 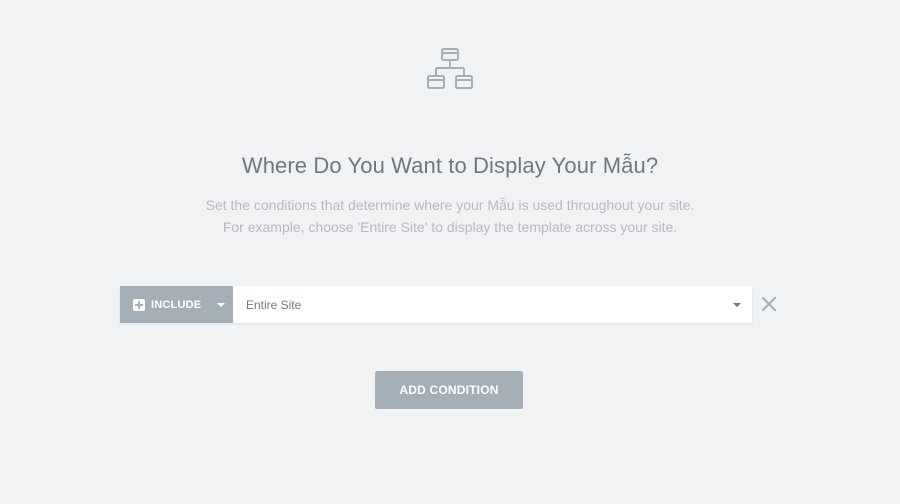 I want to click on condition-value-select: Entire Site, so click(x=492, y=304).